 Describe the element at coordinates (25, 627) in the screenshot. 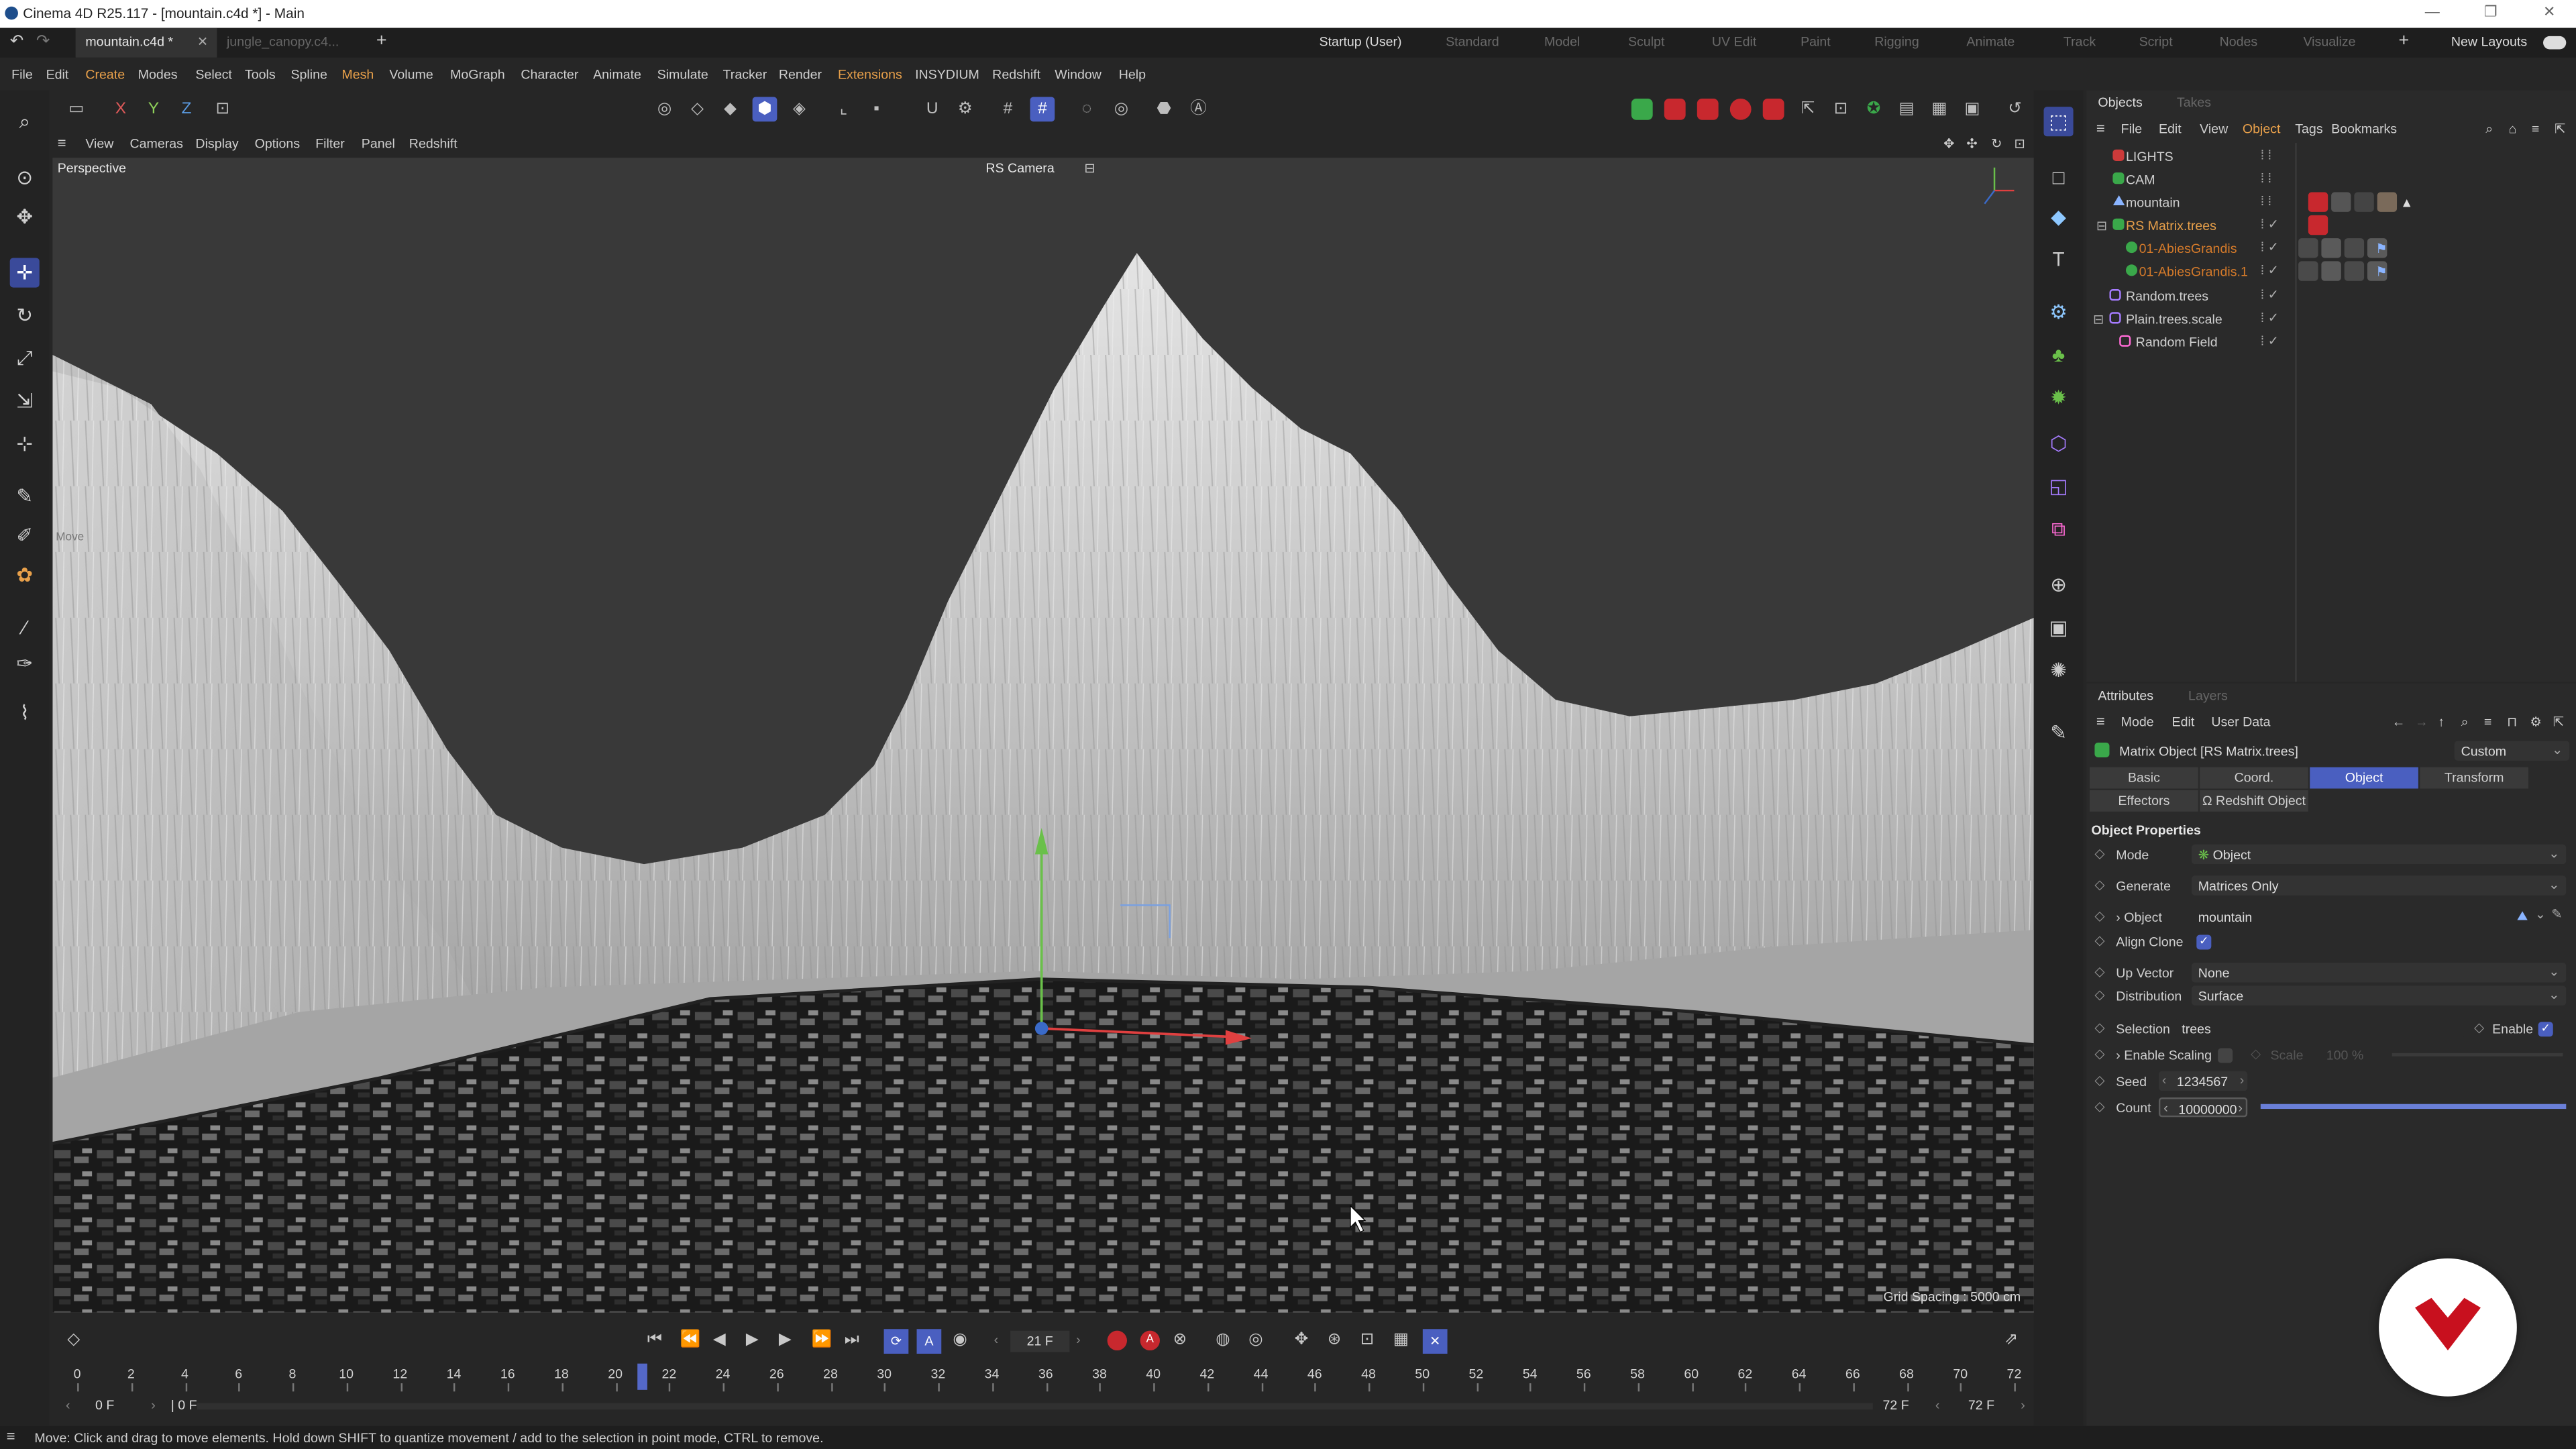

I see `brush-icon: ∕` at that location.